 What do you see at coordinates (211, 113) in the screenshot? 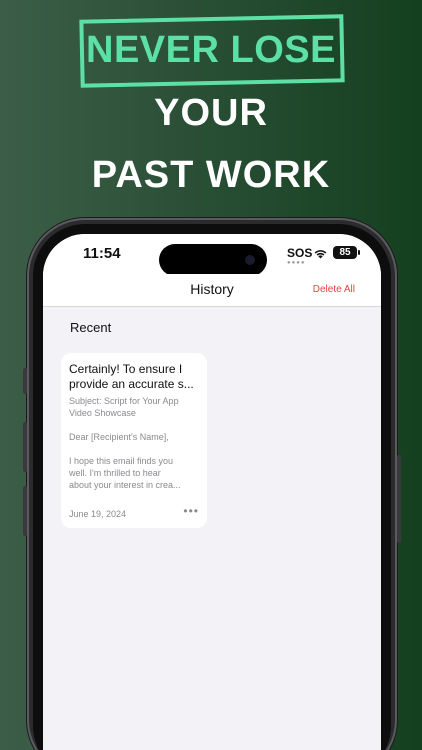
I see `headline-line-2: YOUR` at bounding box center [211, 113].